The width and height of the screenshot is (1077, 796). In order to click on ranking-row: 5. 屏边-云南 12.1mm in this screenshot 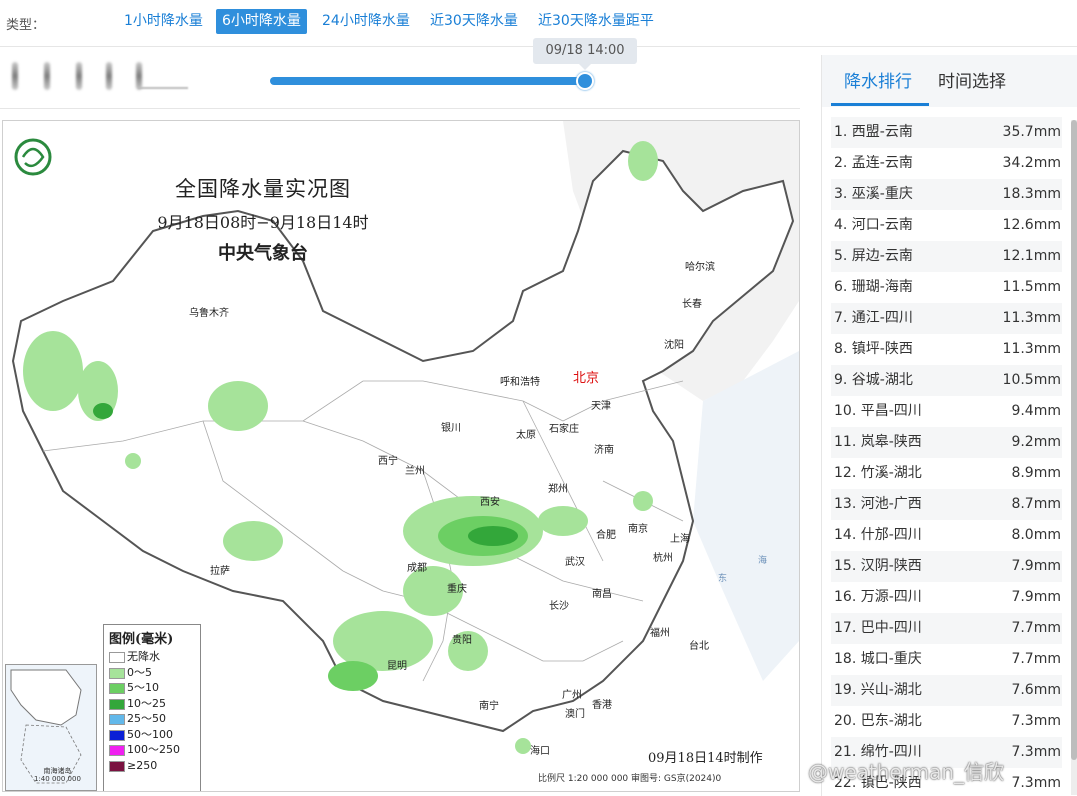, I will do `click(946, 256)`.